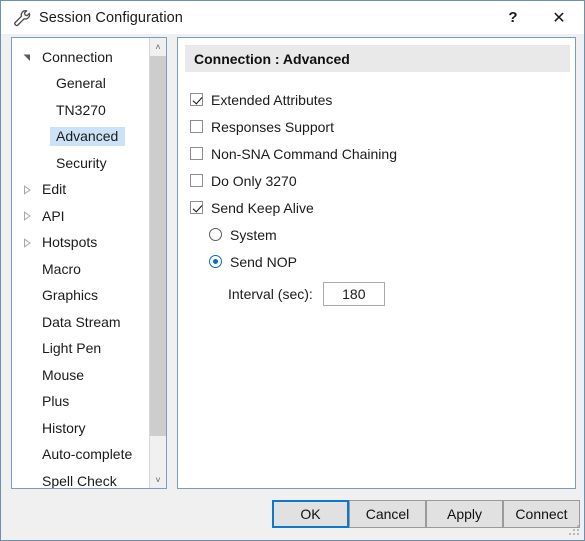  I want to click on interval-input, so click(353, 294).